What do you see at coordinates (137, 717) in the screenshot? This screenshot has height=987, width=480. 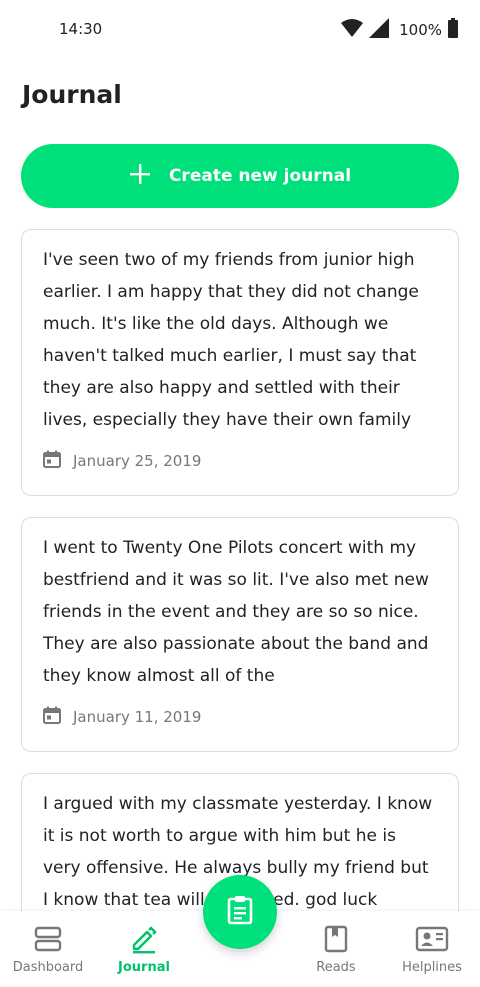 I see `journal-entry-date: January 11, 2019` at bounding box center [137, 717].